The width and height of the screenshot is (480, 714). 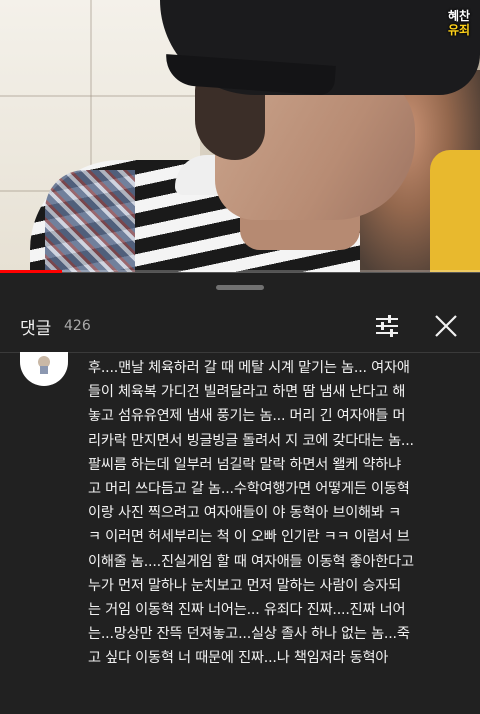 What do you see at coordinates (244, 464) in the screenshot?
I see `comment-line: 팔씨름 하는데 일부러 넘길락 말락 하면서 왤케 약하냐` at bounding box center [244, 464].